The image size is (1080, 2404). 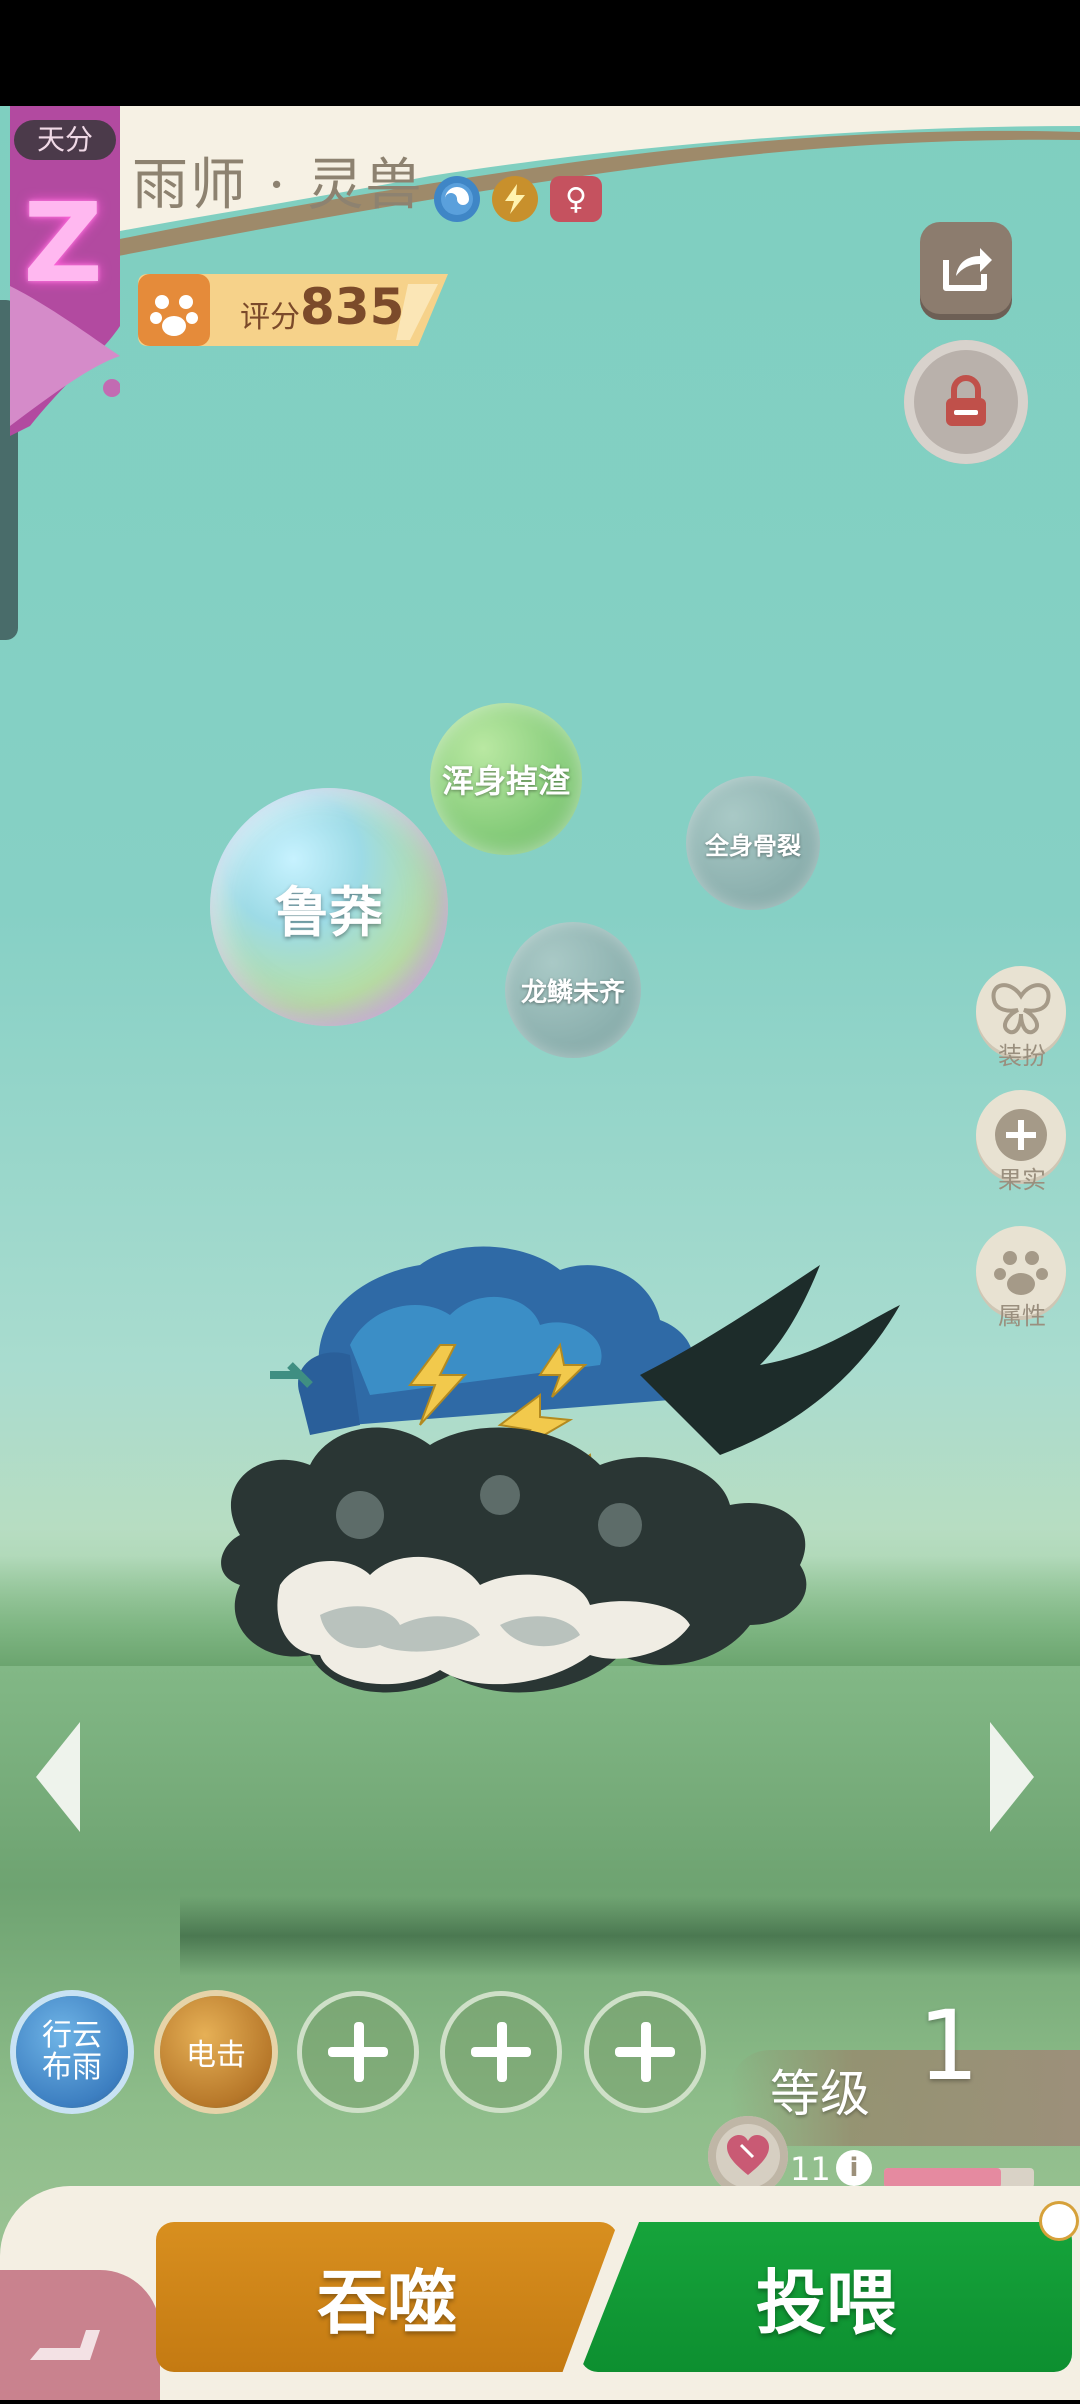 What do you see at coordinates (457, 199) in the screenshot?
I see `swirl-icon` at bounding box center [457, 199].